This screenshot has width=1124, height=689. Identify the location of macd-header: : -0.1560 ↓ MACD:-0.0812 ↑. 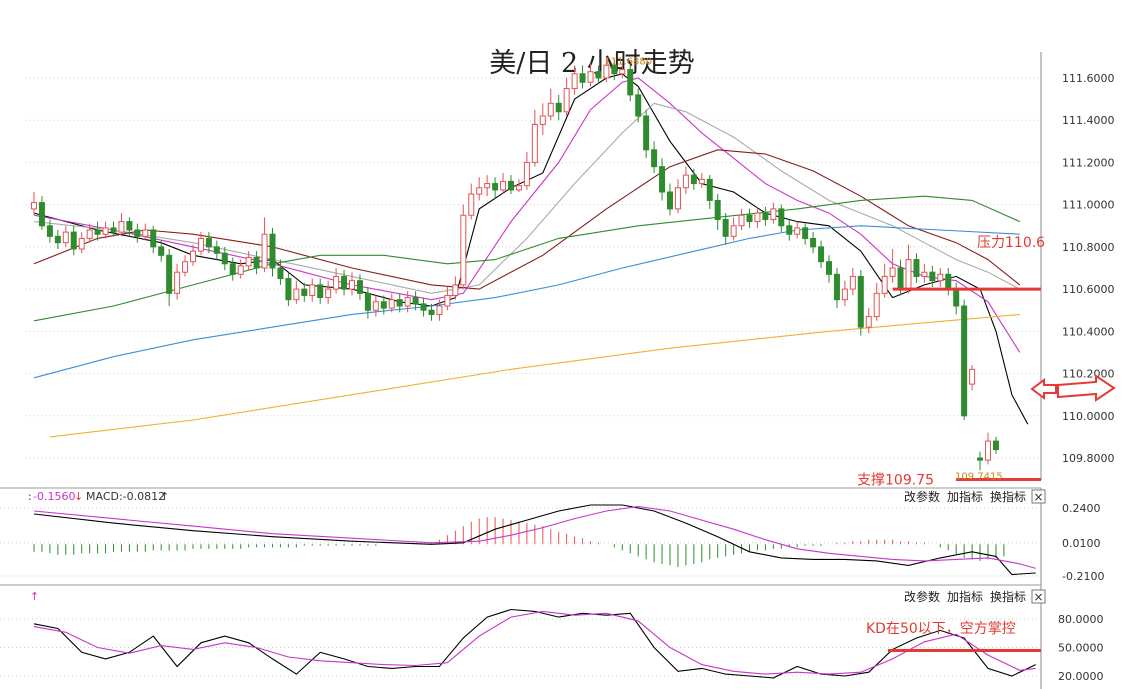
(98, 496).